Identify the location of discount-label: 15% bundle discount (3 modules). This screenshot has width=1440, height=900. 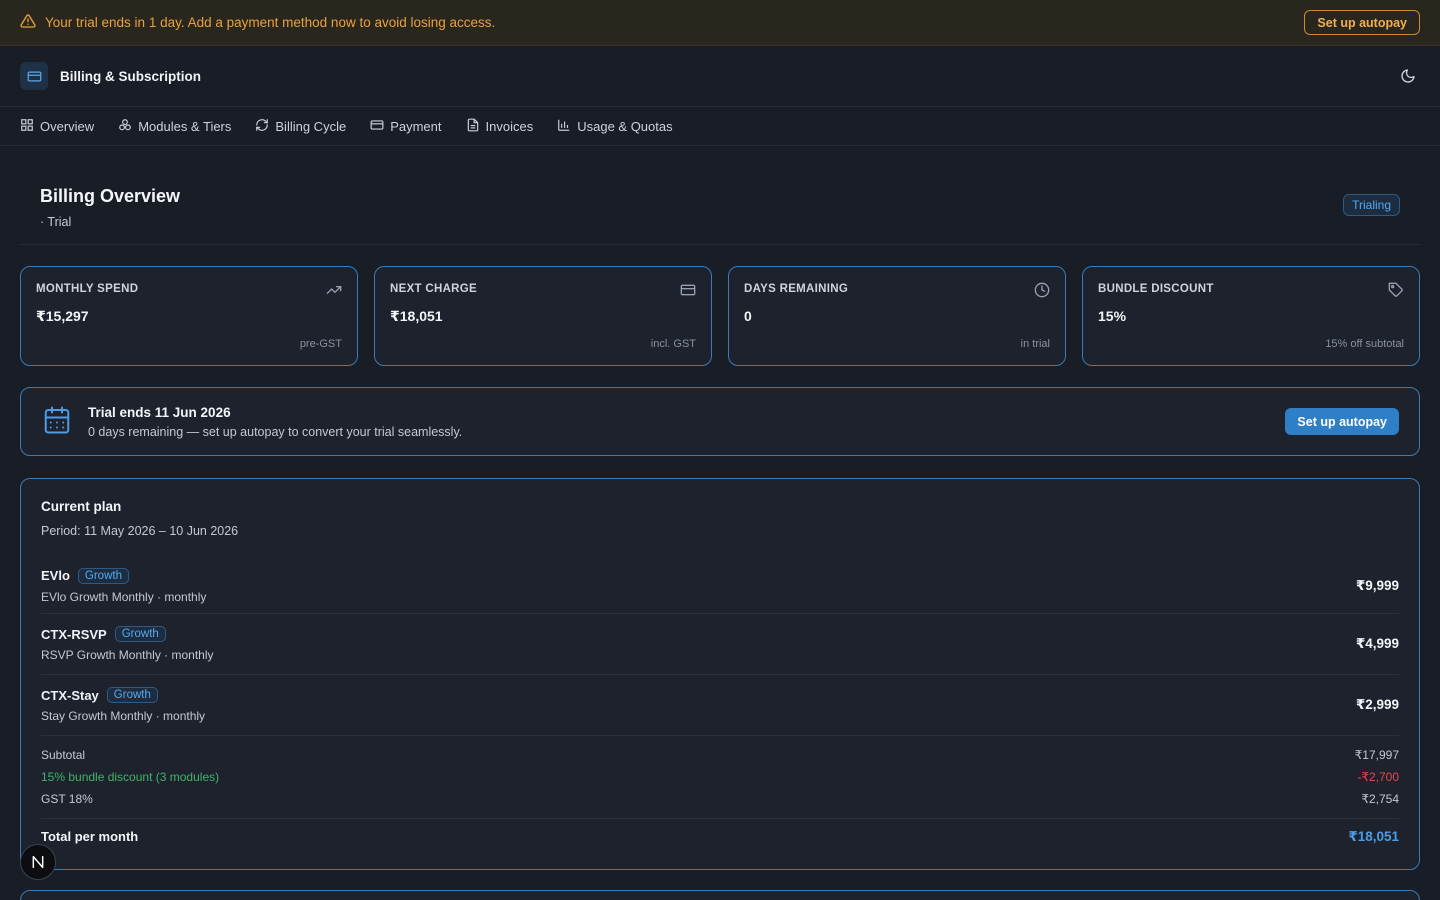
(130, 777).